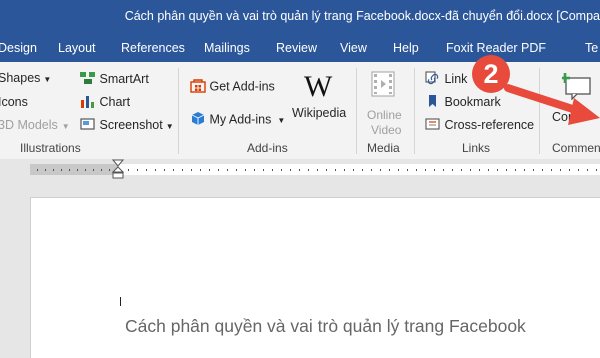 The width and height of the screenshot is (600, 358). Describe the element at coordinates (491, 74) in the screenshot. I see `step-number-badge: 2` at that location.